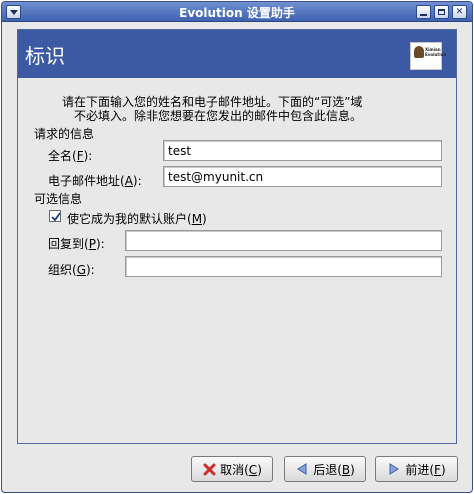  I want to click on reply-to-input, so click(283, 240).